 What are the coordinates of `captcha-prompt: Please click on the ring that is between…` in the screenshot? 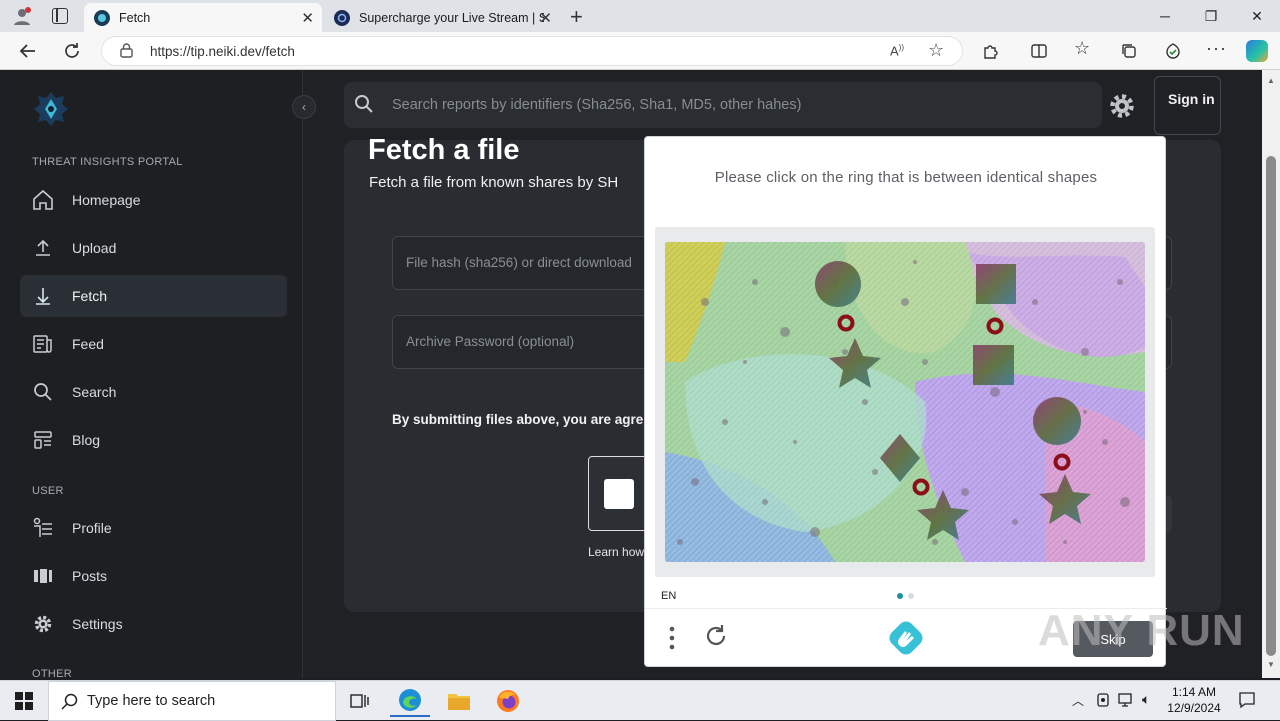 It's located at (906, 177).